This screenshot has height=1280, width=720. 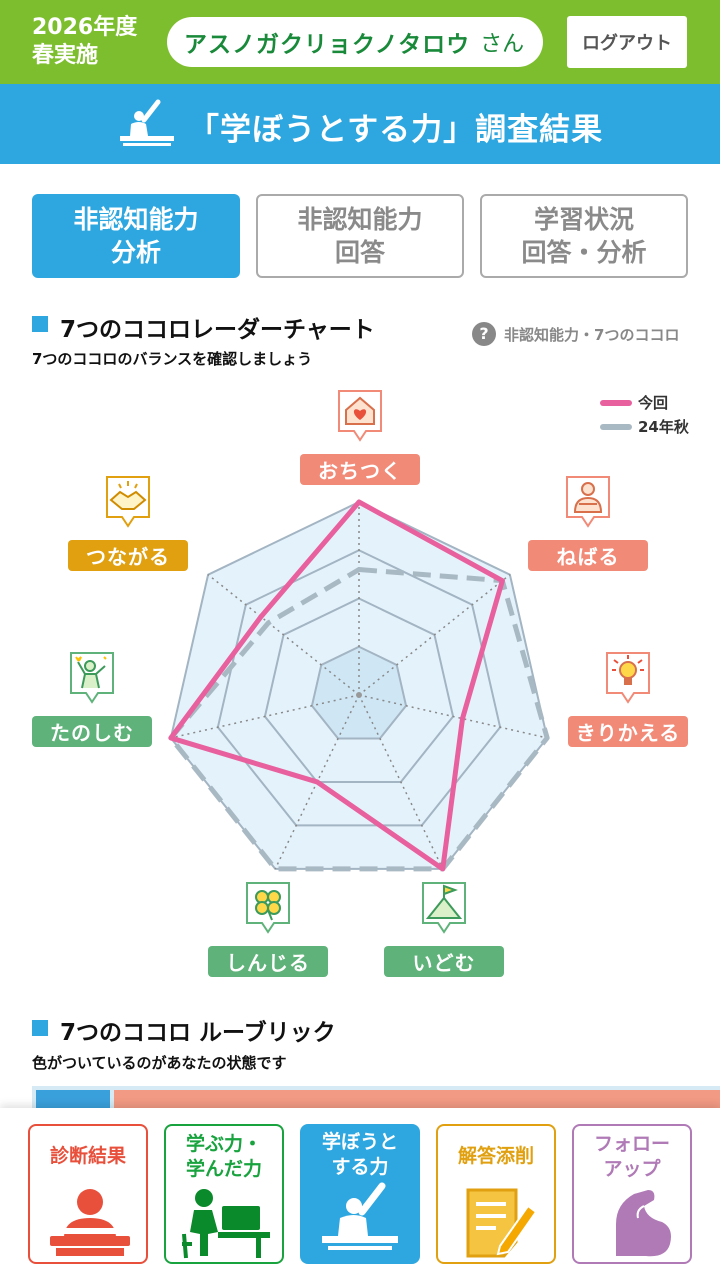 I want to click on rubric-section-description: 色がついているのがあなたの状態です, so click(x=159, y=1063).